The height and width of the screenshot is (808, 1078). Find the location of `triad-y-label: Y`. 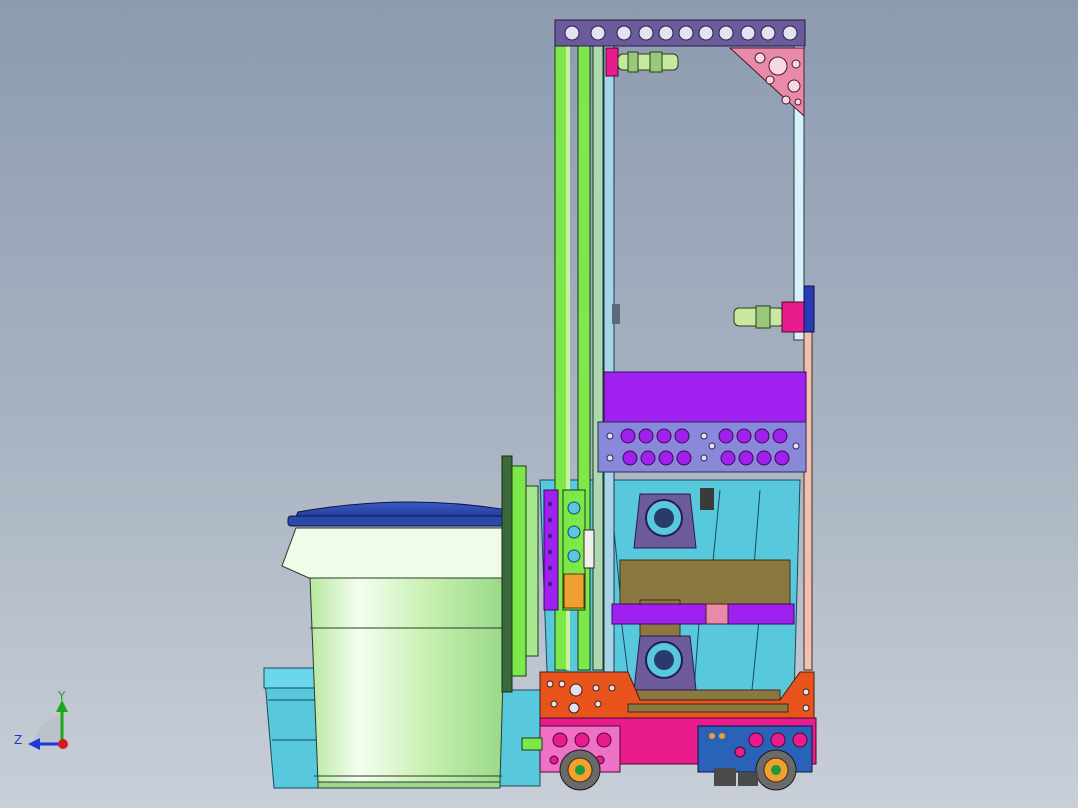

triad-y-label: Y is located at coordinates (61, 696).